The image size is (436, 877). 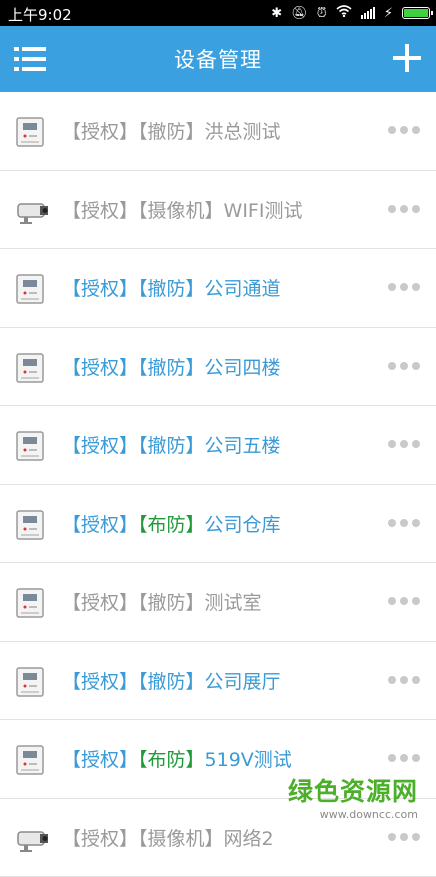 I want to click on mode-tag: 【摄像机】, so click(x=181, y=211).